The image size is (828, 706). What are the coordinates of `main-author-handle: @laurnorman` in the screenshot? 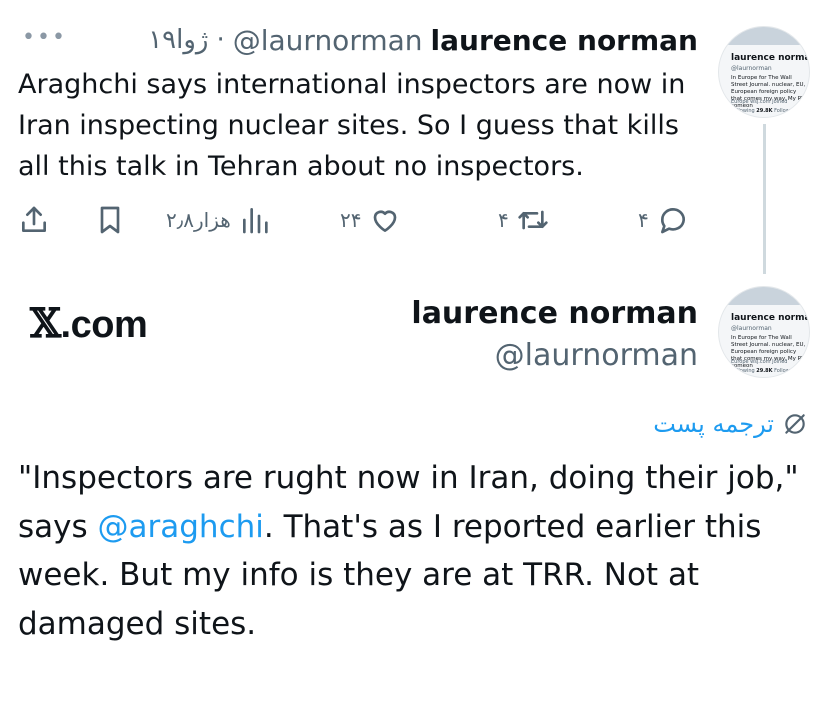 It's located at (596, 355).